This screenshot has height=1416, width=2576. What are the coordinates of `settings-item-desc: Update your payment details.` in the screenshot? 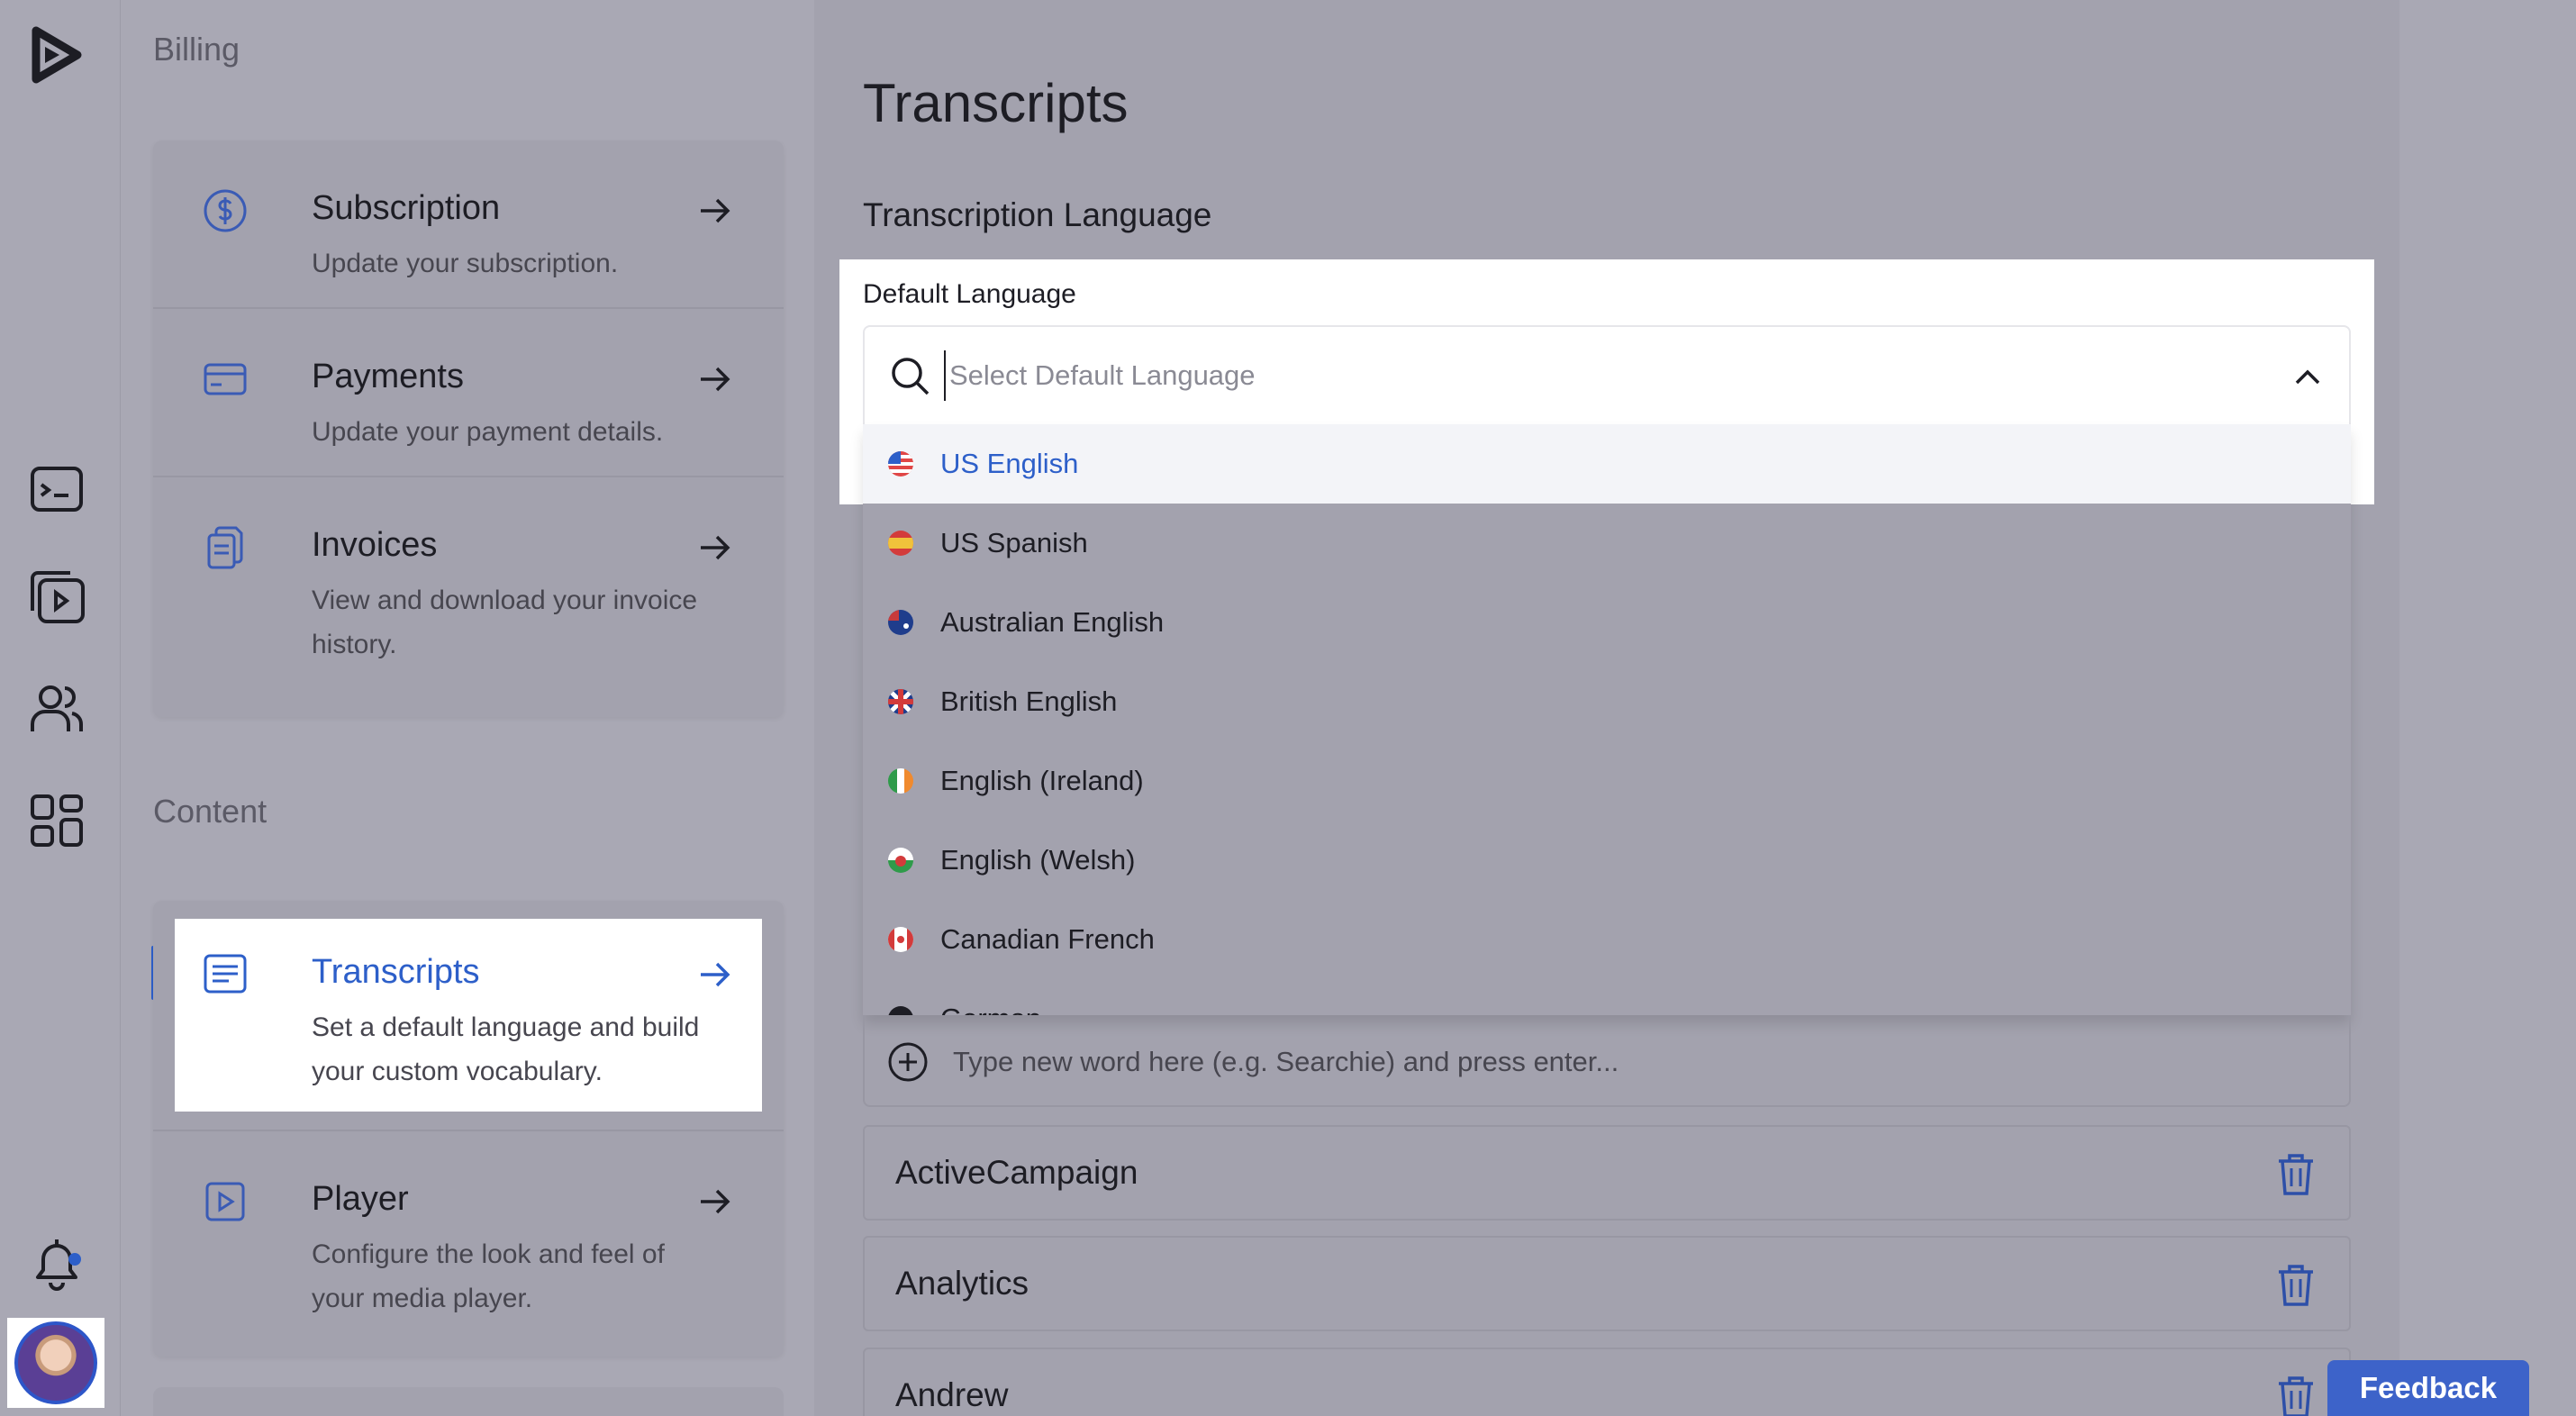 It's located at (488, 432).